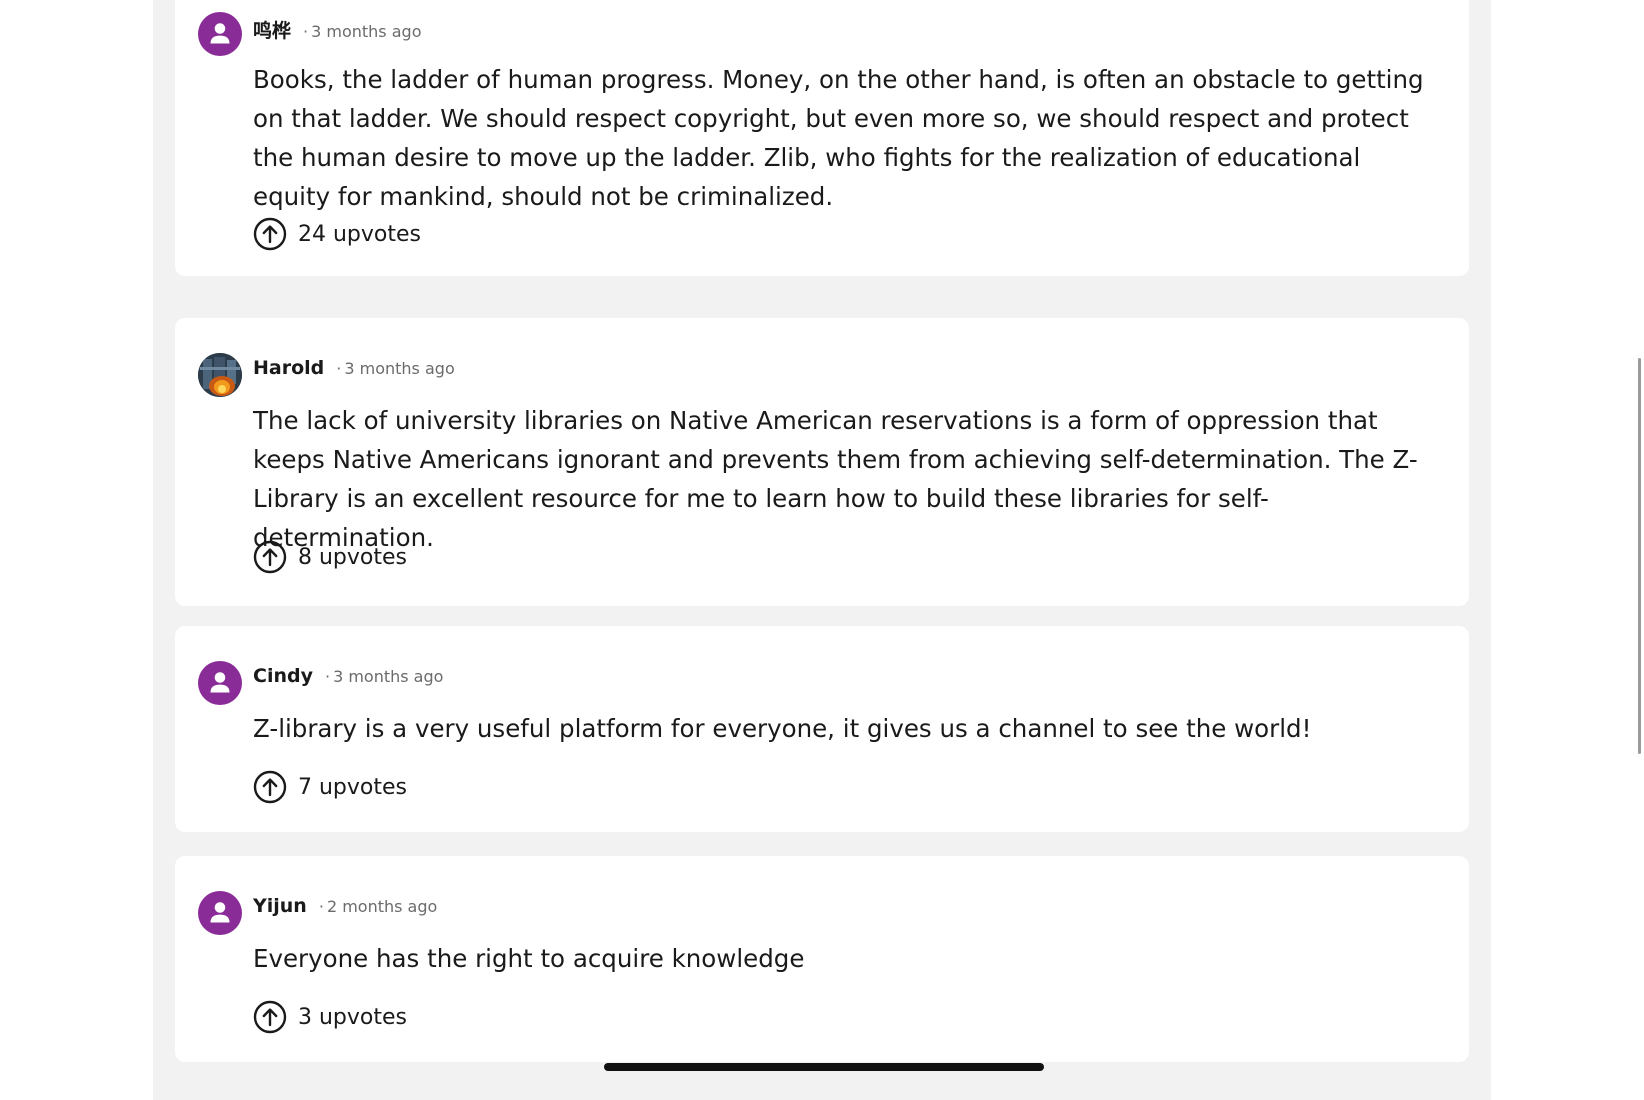 Image resolution: width=1644 pixels, height=1100 pixels. What do you see at coordinates (353, 787) in the screenshot?
I see `upvote-count: 7 upvotes` at bounding box center [353, 787].